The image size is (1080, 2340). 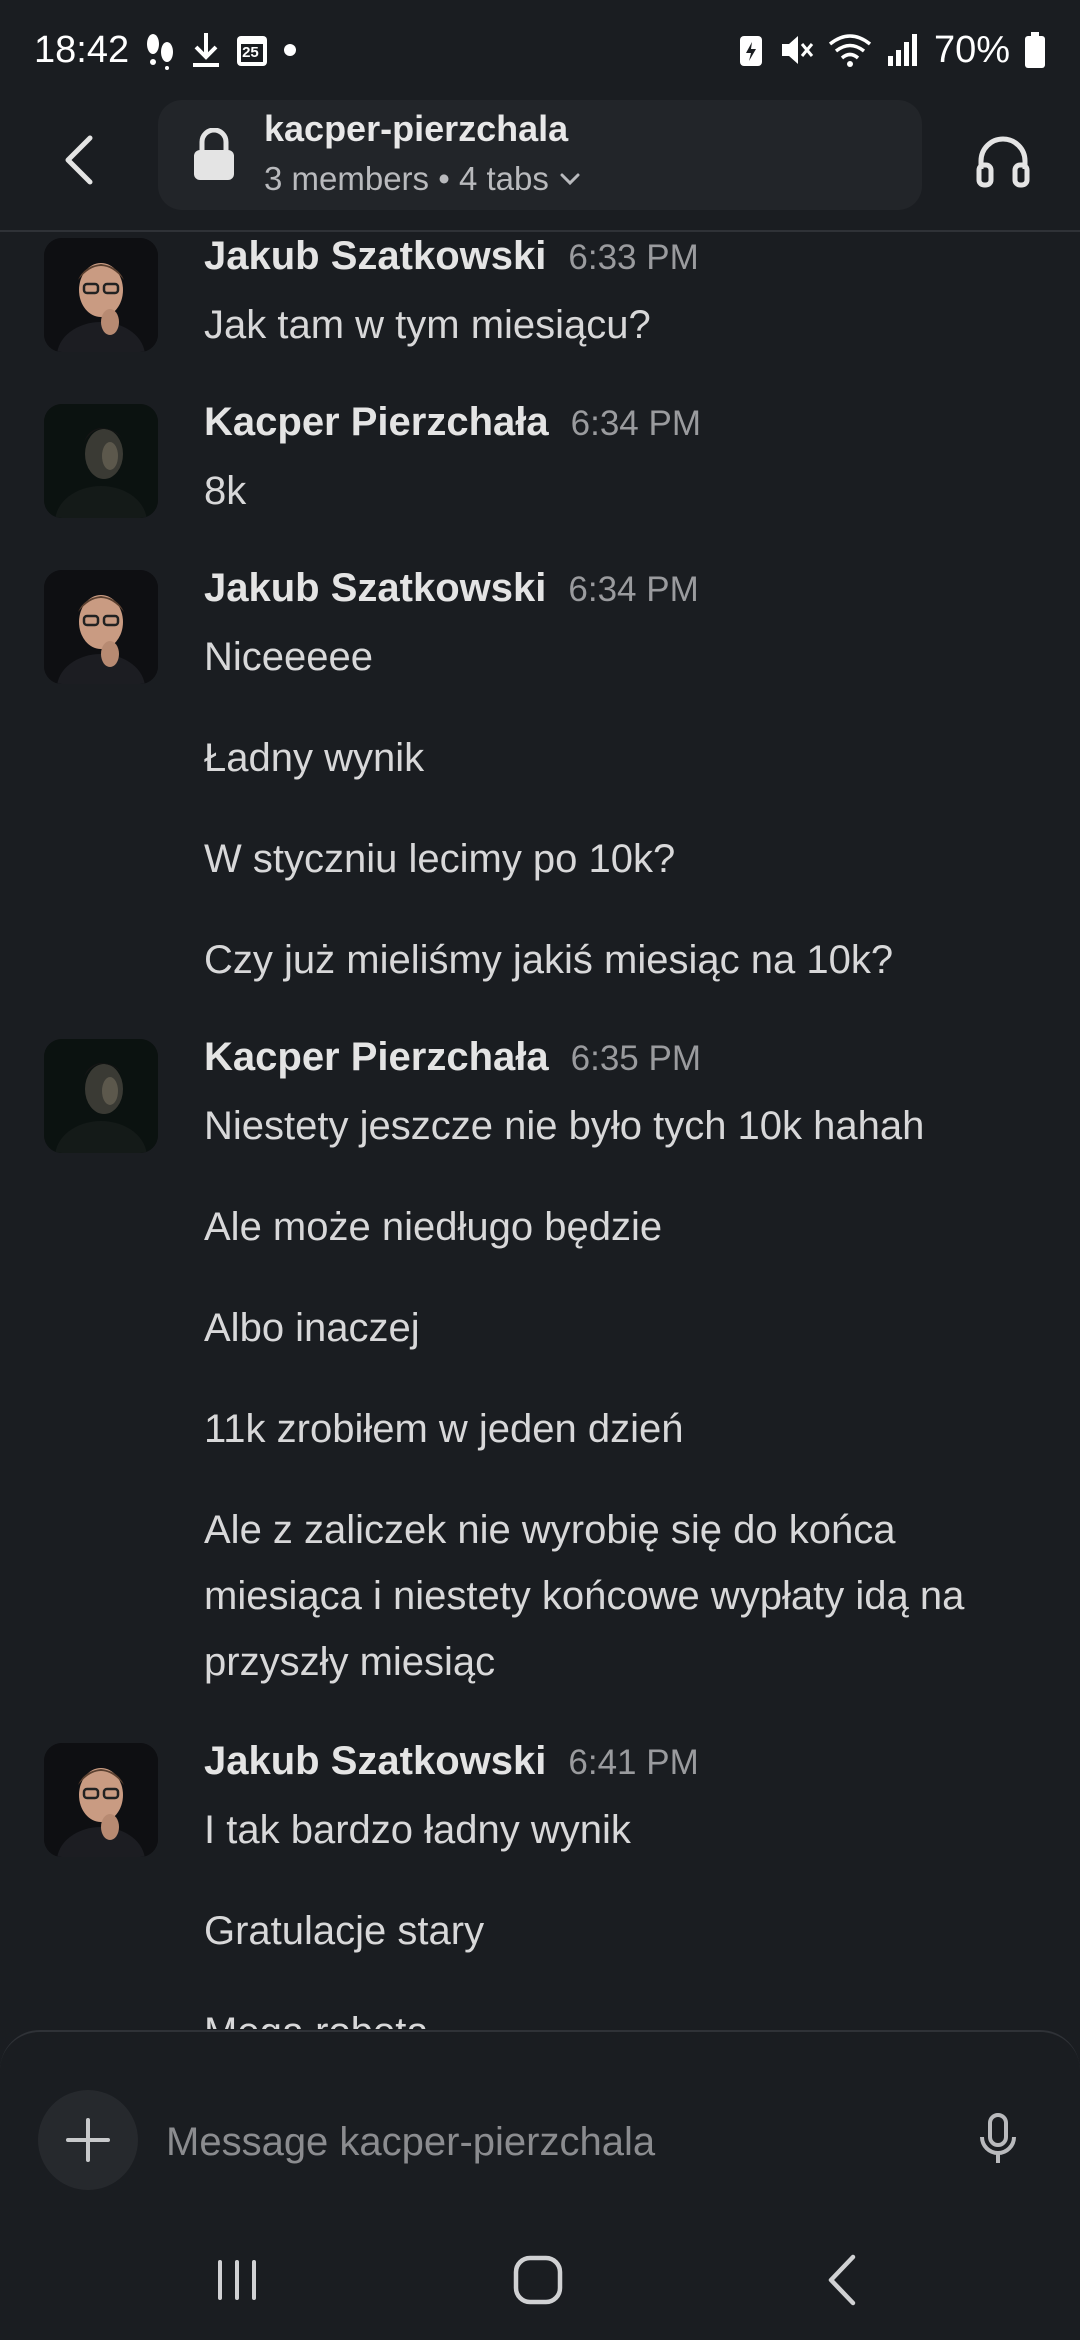 What do you see at coordinates (314, 758) in the screenshot?
I see `message-text: Ładny wynik` at bounding box center [314, 758].